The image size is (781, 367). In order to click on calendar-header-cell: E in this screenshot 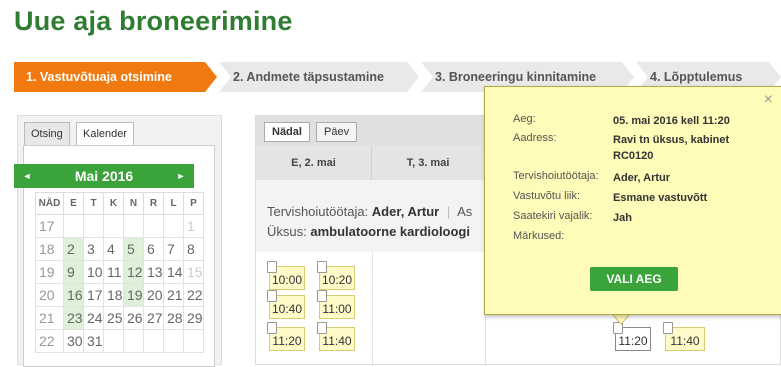, I will do `click(73, 203)`.